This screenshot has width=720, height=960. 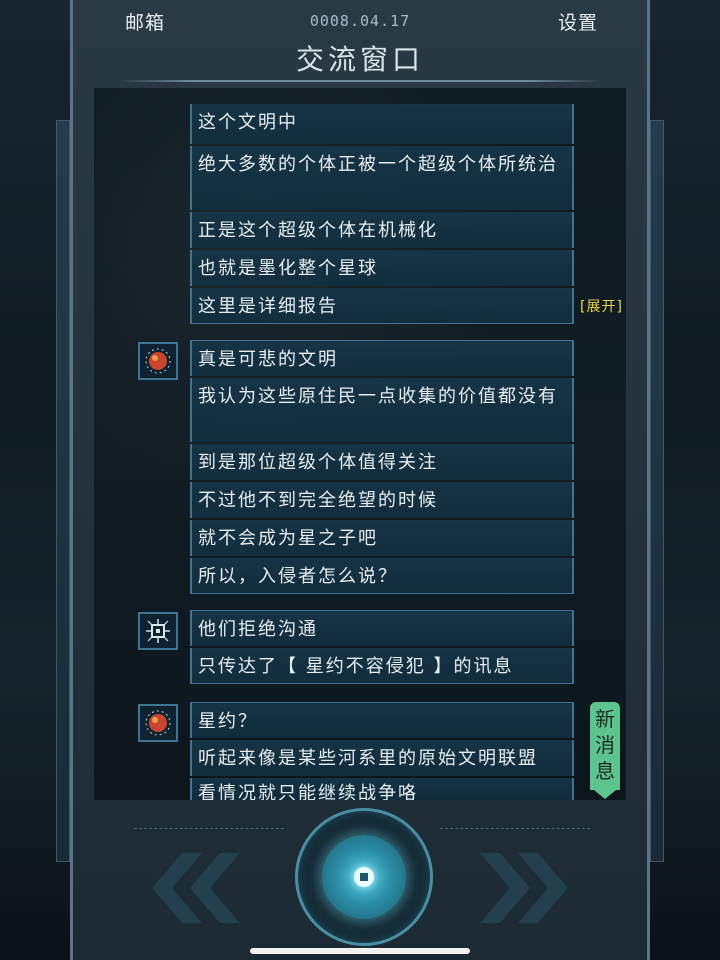 I want to click on dial-button-icon, so click(x=364, y=877).